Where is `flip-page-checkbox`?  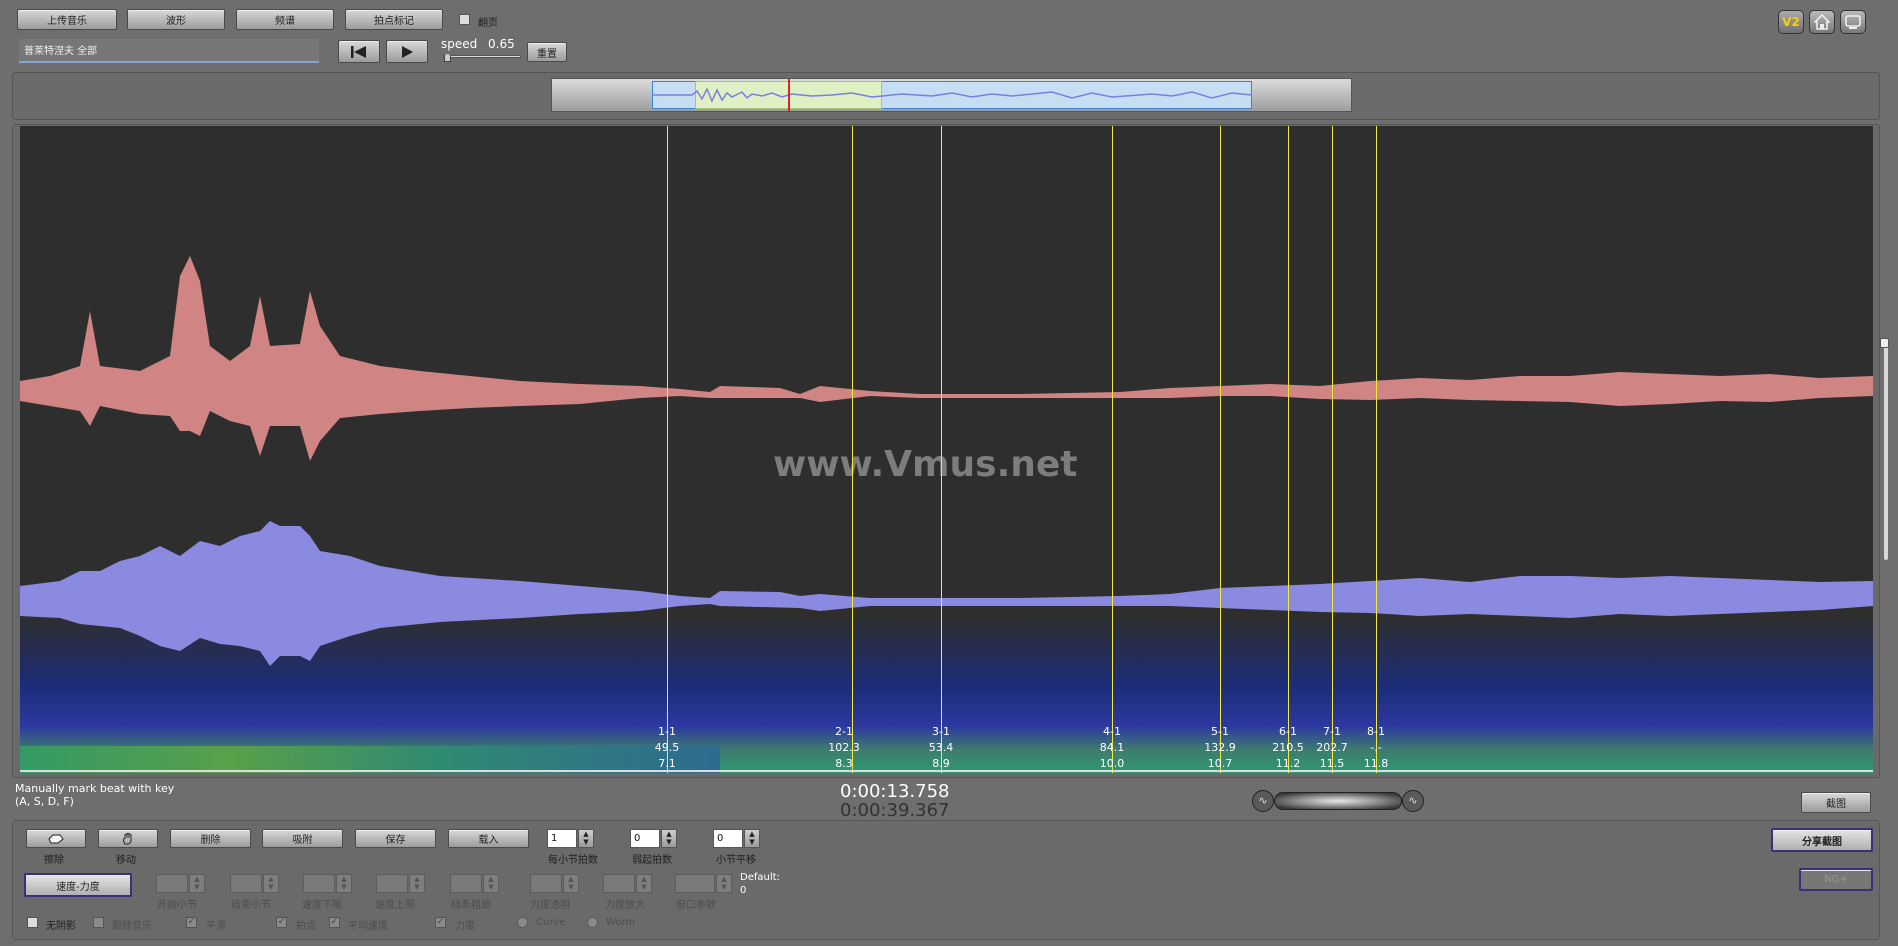
flip-page-checkbox is located at coordinates (464, 19).